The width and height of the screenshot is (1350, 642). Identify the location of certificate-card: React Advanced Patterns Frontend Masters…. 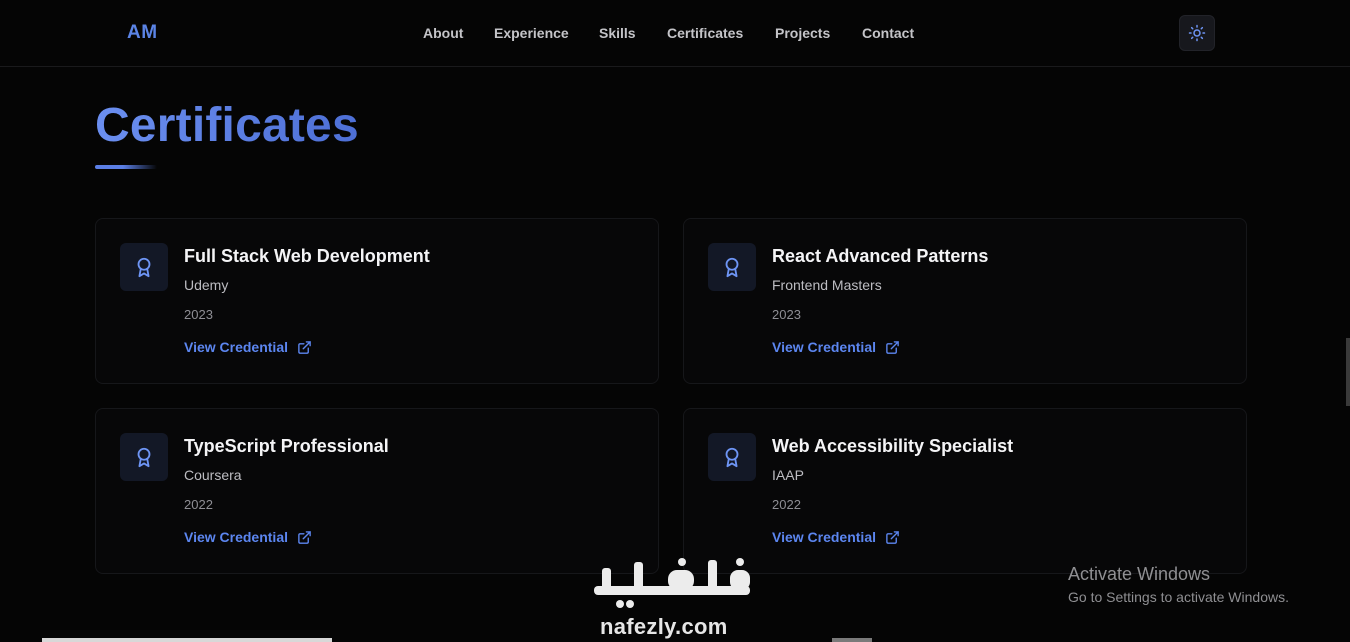
(965, 301).